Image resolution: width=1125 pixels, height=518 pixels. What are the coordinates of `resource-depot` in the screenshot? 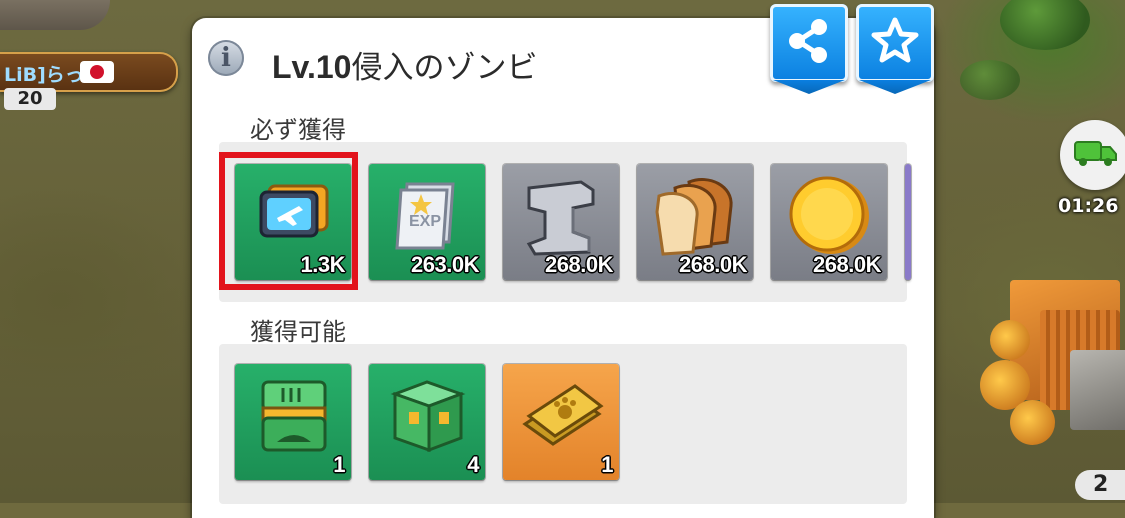 It's located at (1052, 350).